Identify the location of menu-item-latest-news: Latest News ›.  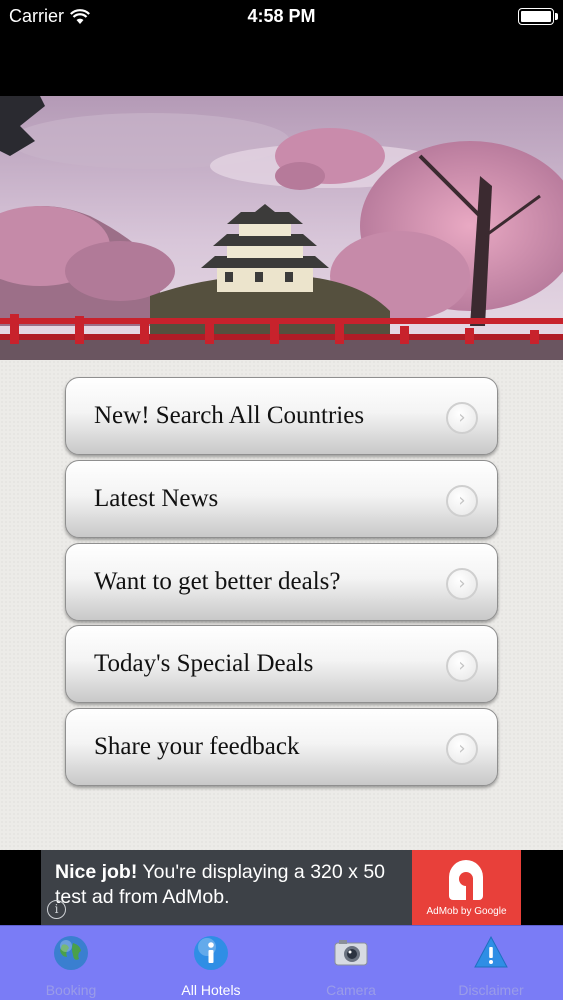
(281, 499).